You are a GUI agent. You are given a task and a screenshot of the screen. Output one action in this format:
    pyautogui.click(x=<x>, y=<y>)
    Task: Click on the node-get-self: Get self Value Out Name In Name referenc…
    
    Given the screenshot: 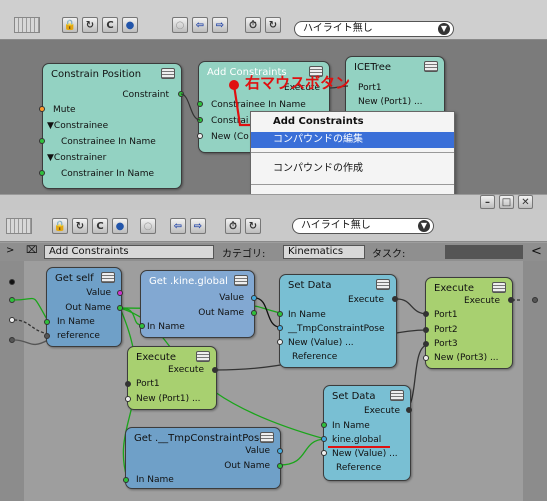 What is the action you would take?
    pyautogui.click(x=84, y=307)
    